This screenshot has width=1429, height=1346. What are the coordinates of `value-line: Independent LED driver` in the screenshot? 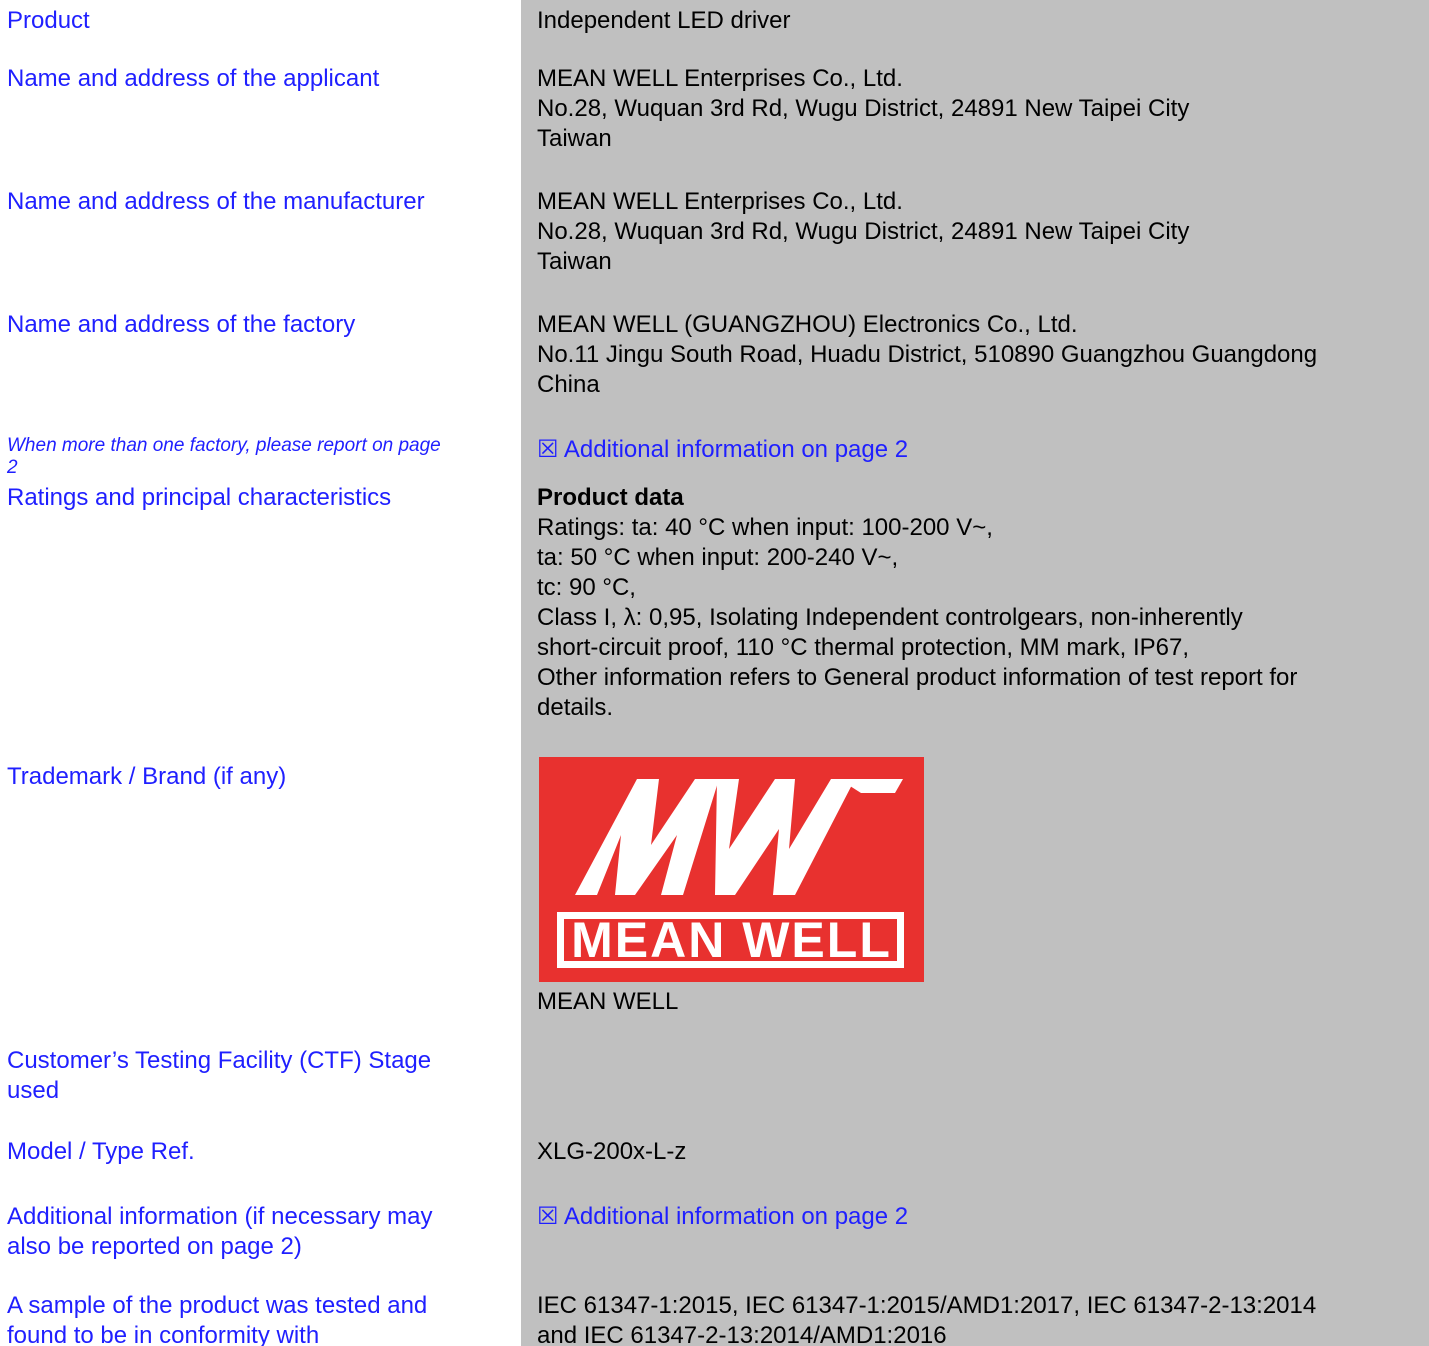 It's located at (664, 20).